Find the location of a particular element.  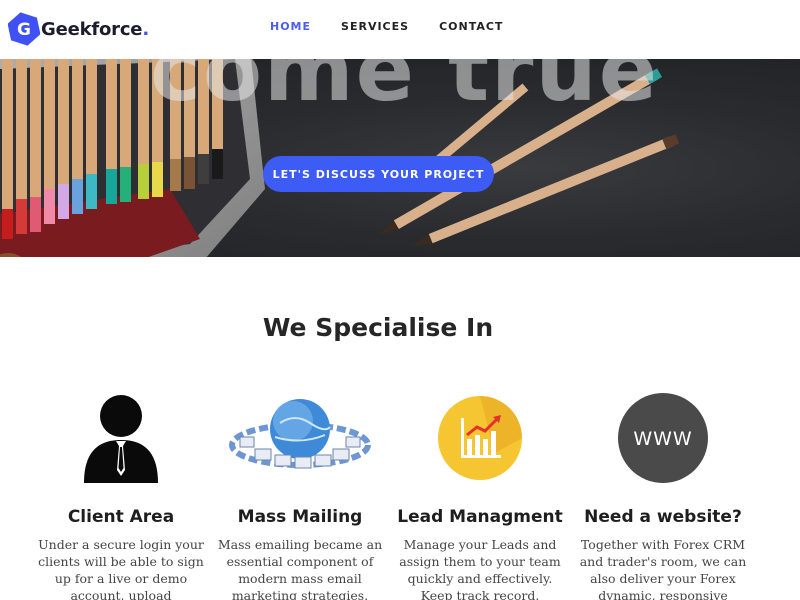

card-title: Client Area is located at coordinates (121, 517).